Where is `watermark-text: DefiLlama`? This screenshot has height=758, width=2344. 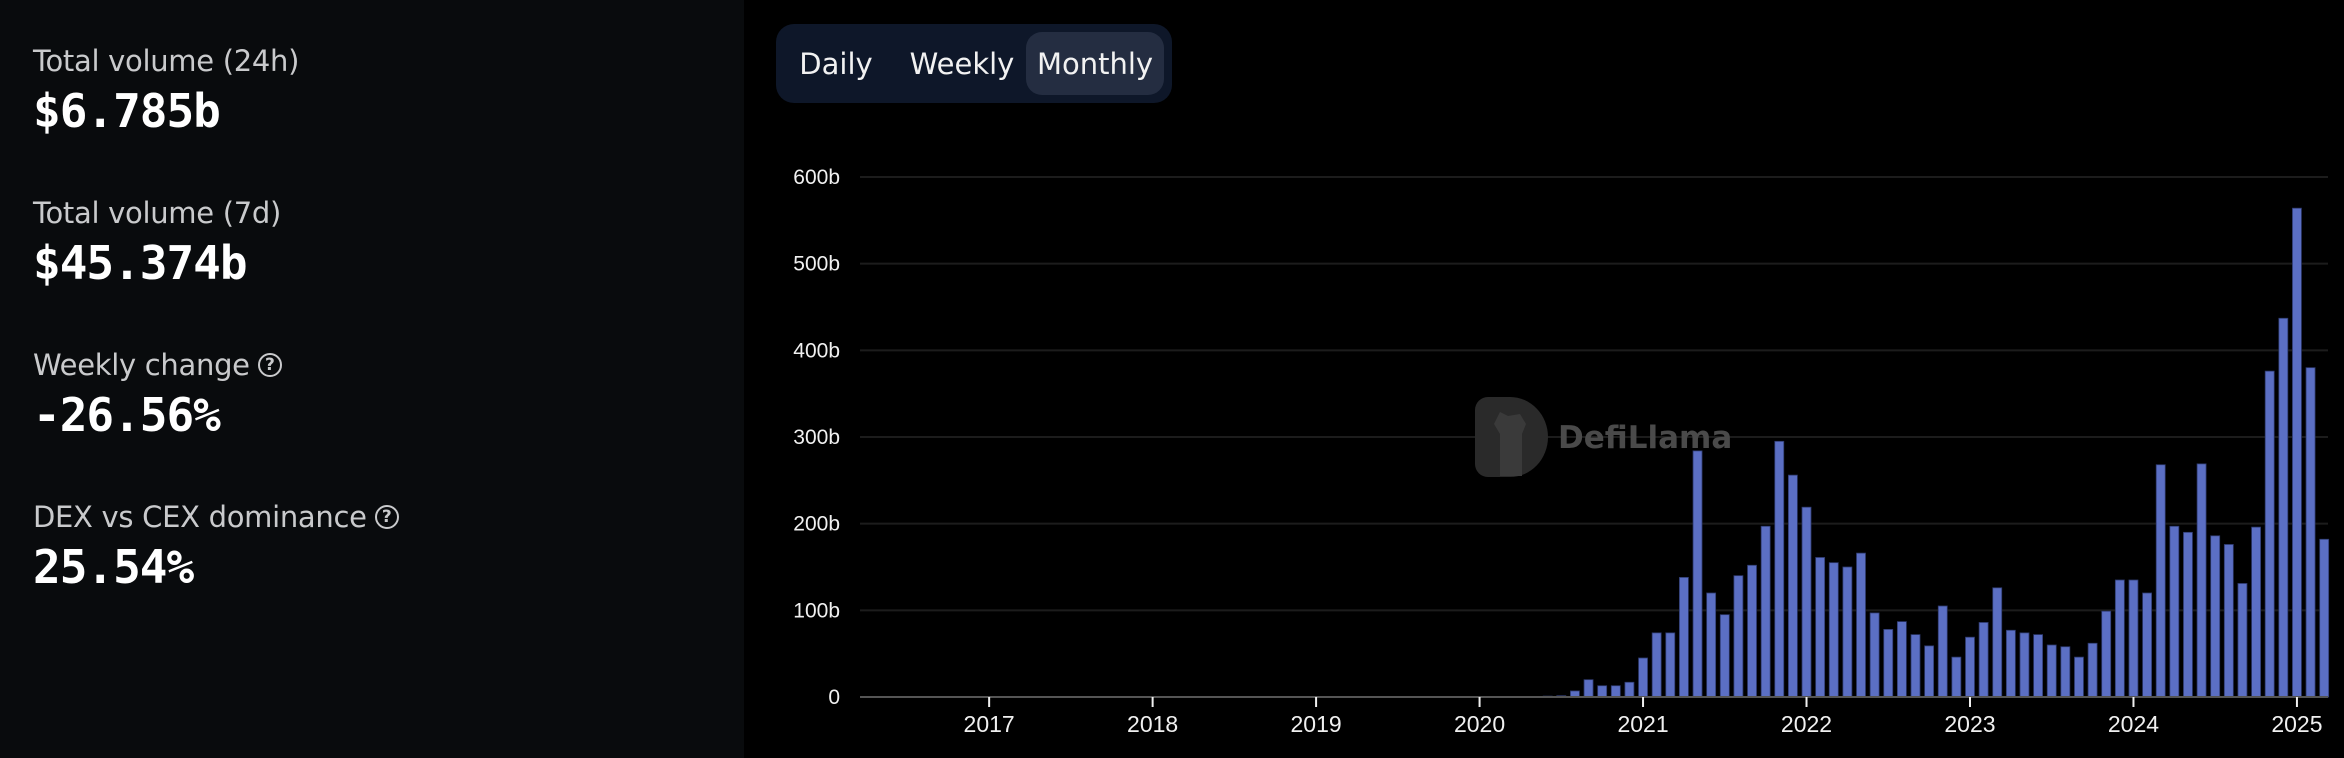
watermark-text: DefiLlama is located at coordinates (1645, 438).